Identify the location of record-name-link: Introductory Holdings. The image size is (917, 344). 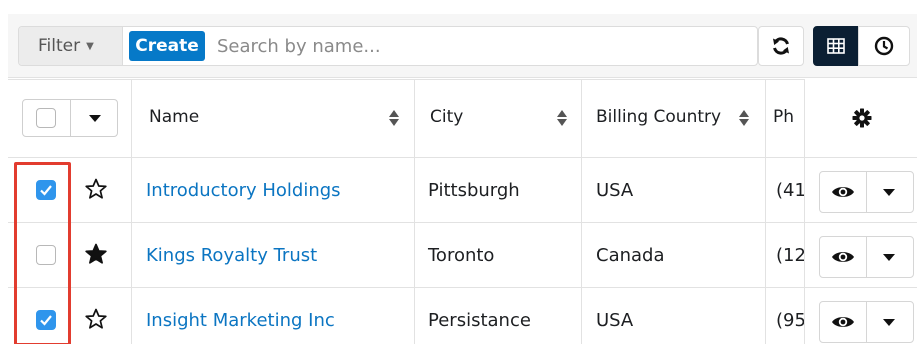
(243, 190).